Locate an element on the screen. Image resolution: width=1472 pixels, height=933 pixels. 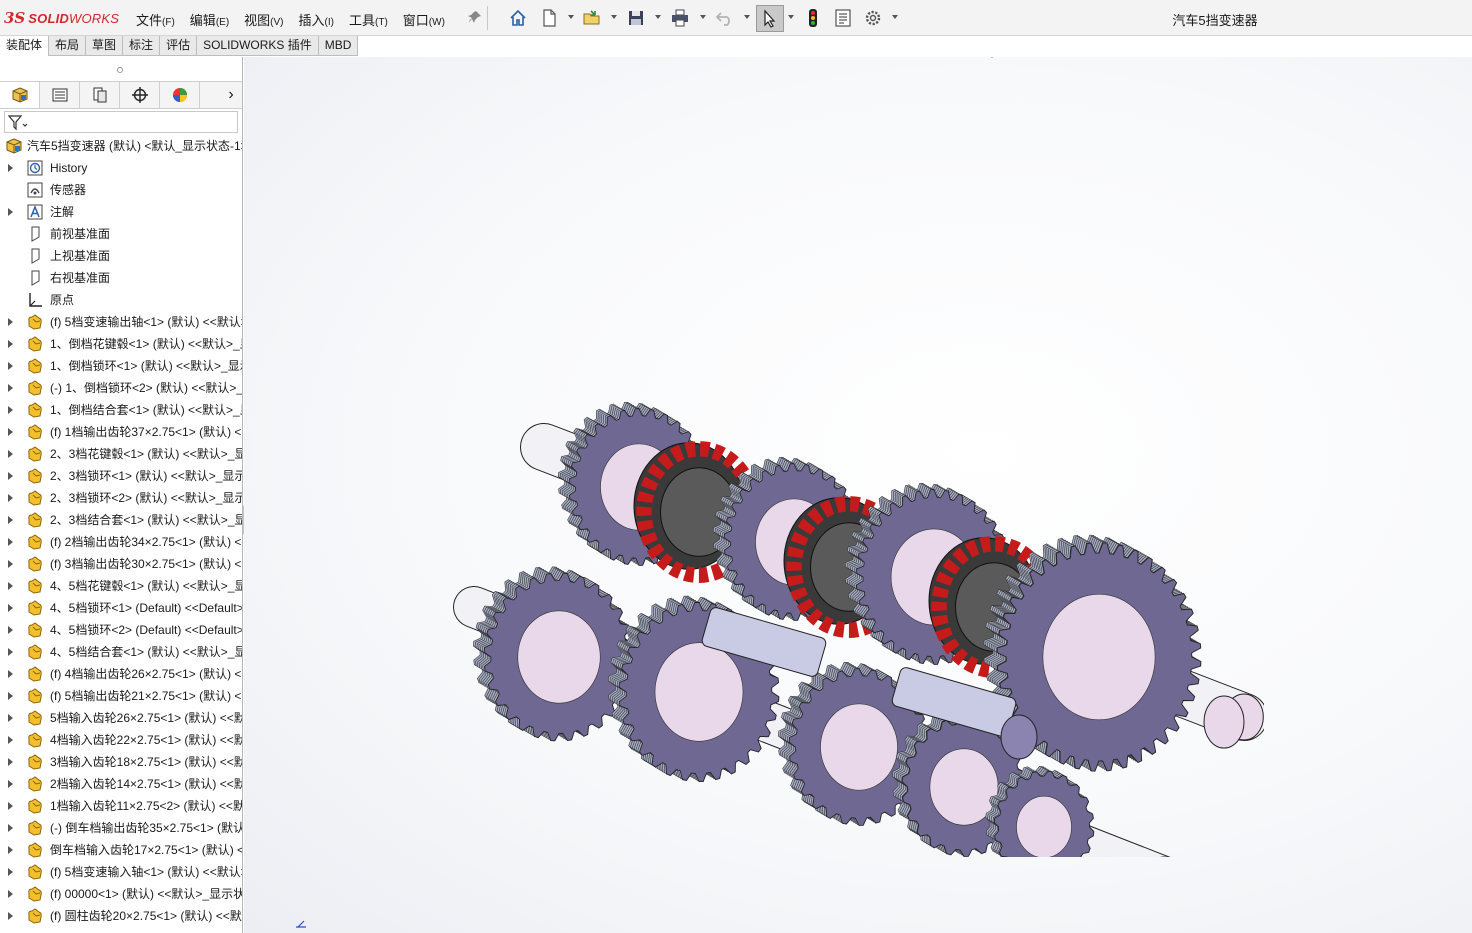
file-properties-button is located at coordinates (843, 18).